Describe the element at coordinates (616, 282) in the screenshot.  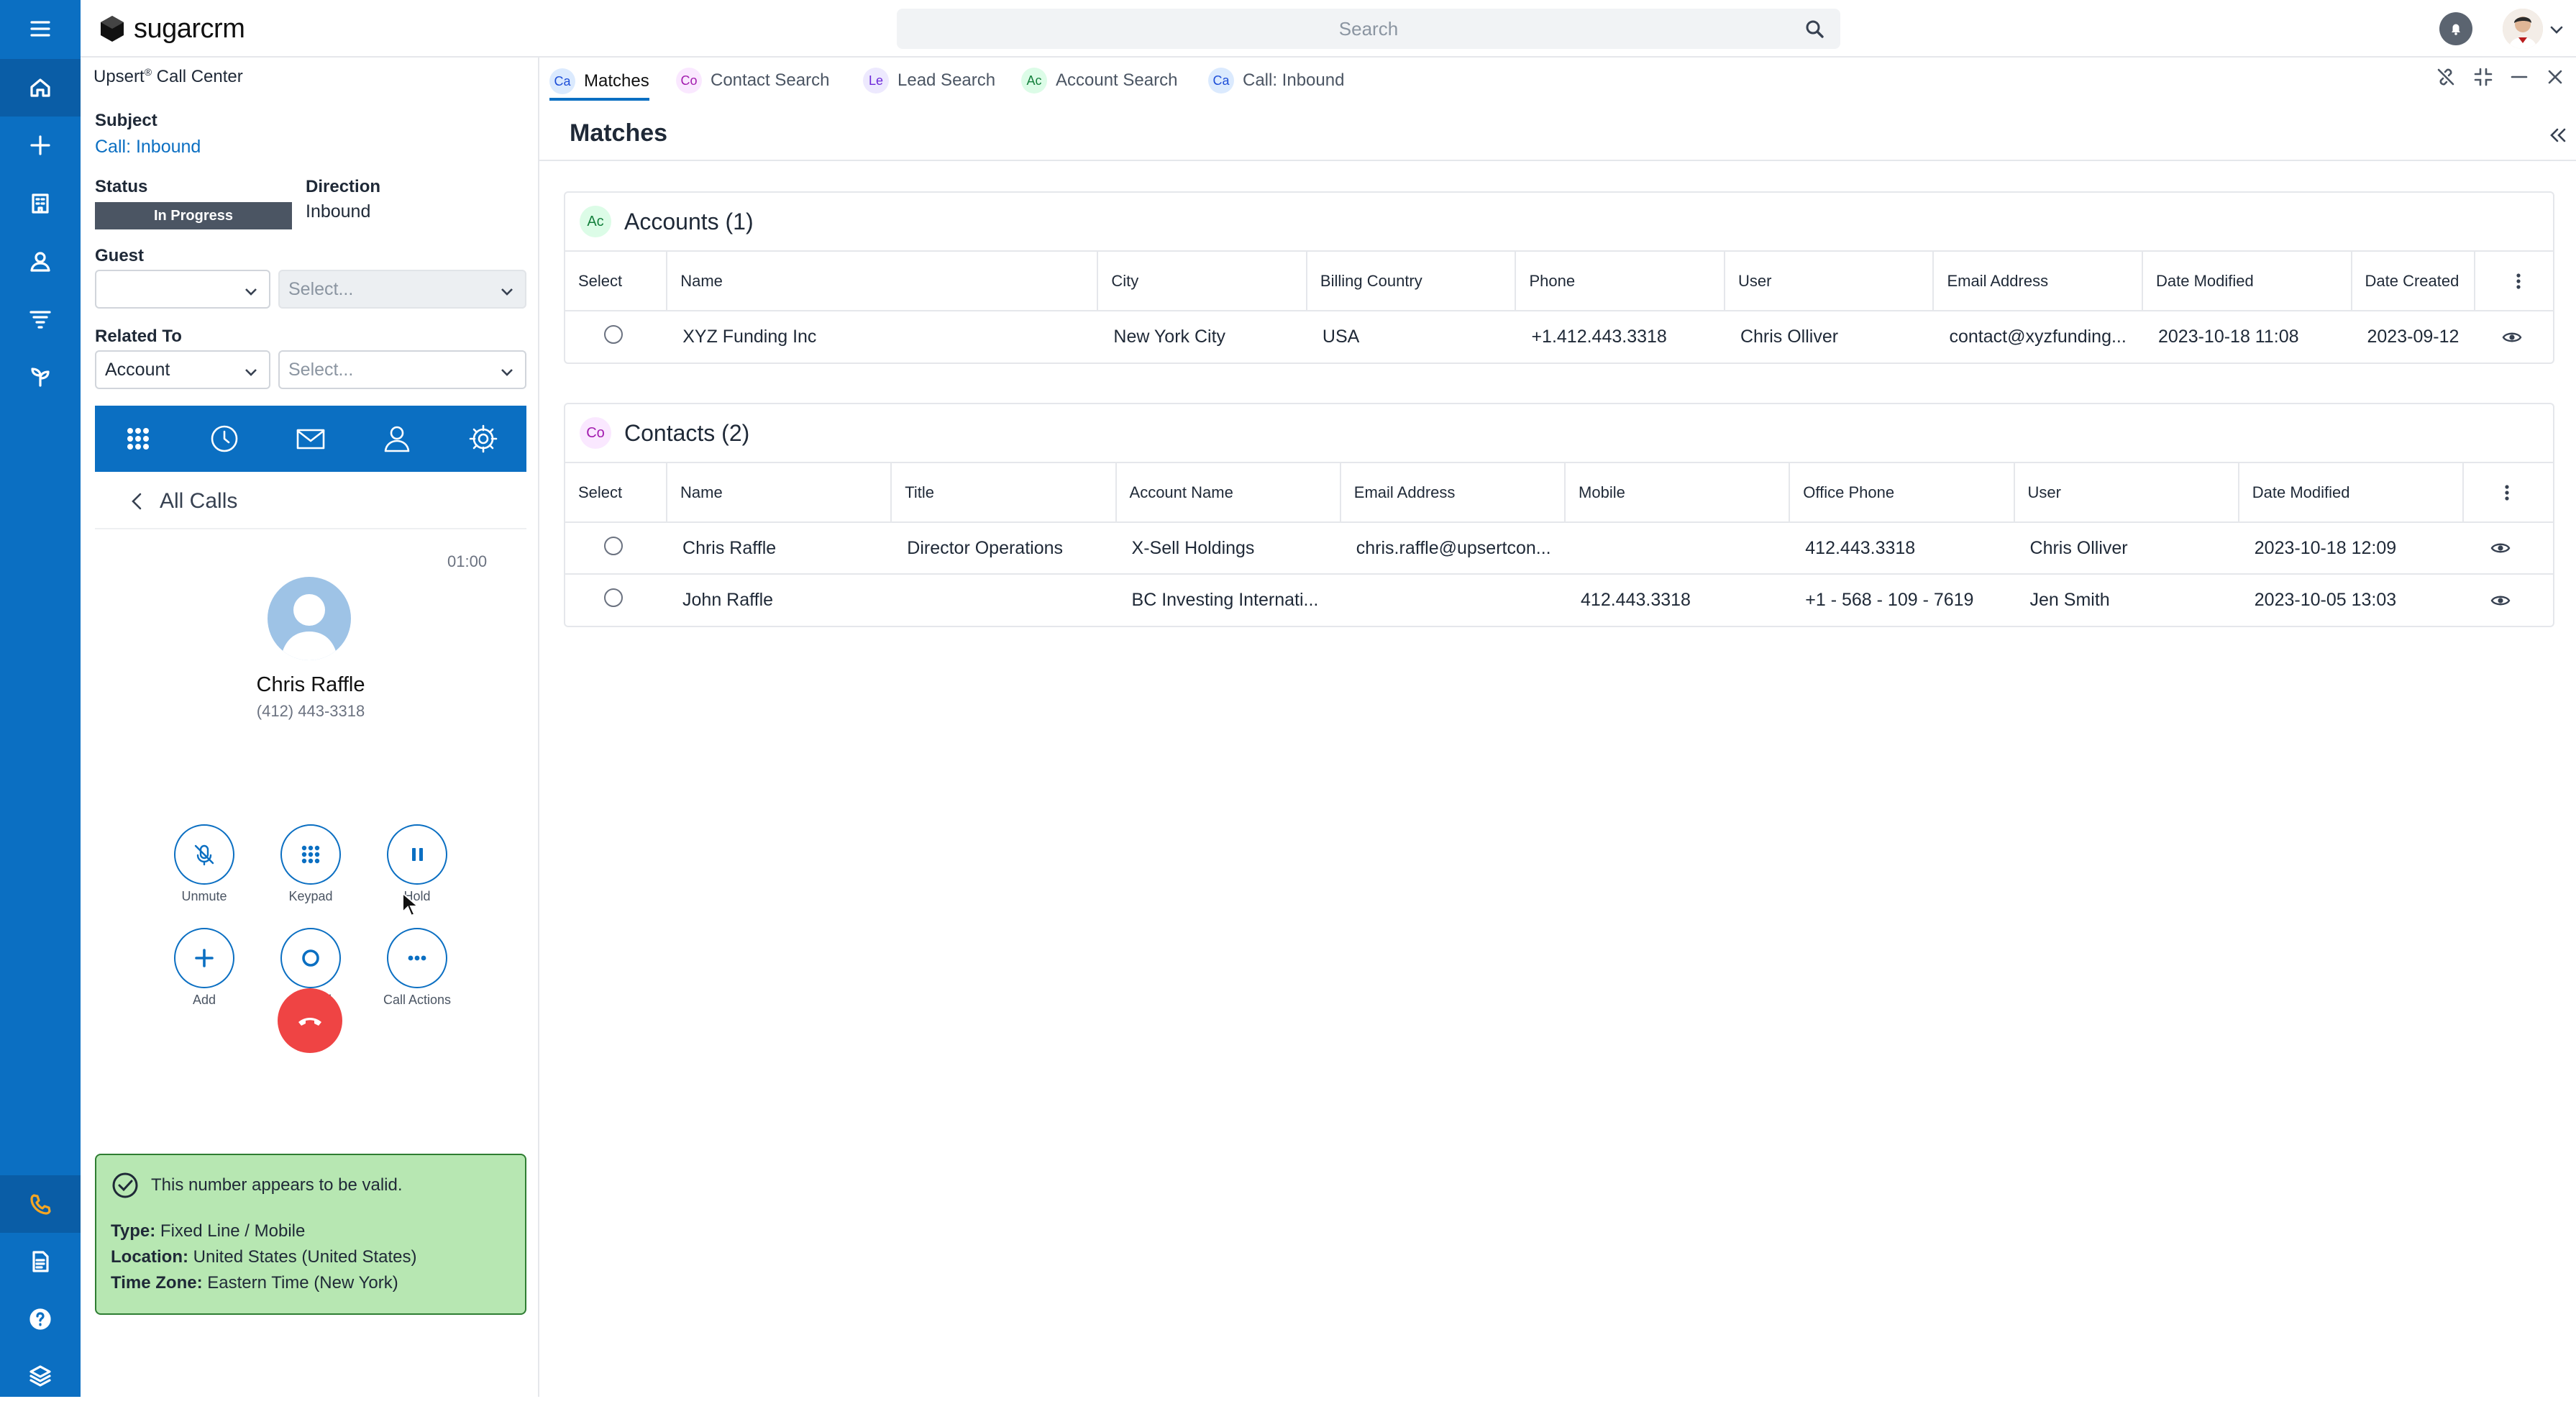
I see `column-header: Select` at that location.